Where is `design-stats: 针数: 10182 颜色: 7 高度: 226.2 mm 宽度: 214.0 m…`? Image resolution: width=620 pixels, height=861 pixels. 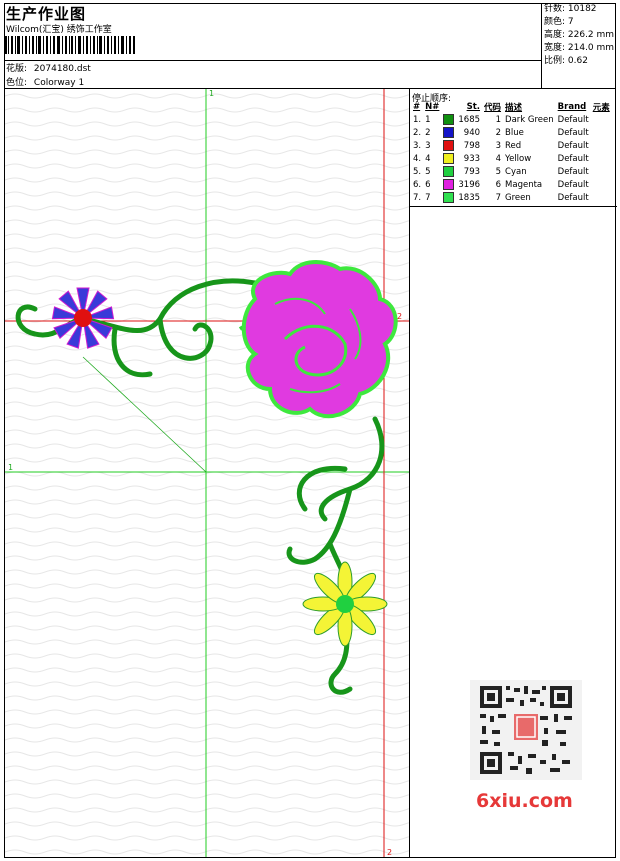
design-stats: 针数: 10182 颜色: 7 高度: 226.2 mm 宽度: 214.0 m… is located at coordinates (579, 46).